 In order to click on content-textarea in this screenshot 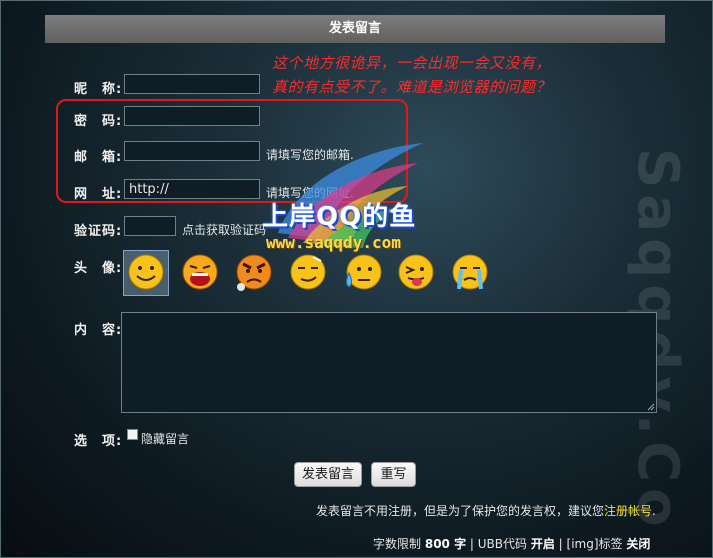, I will do `click(389, 362)`.